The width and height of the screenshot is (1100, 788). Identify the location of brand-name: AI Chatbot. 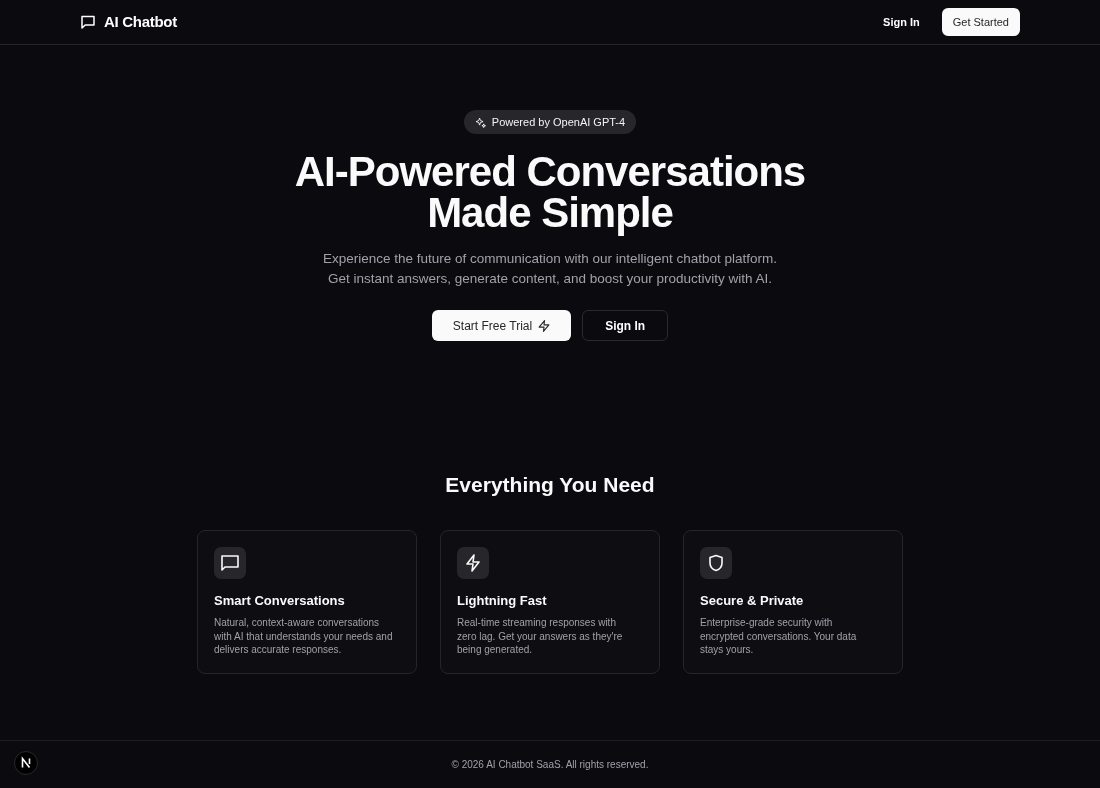
(140, 22).